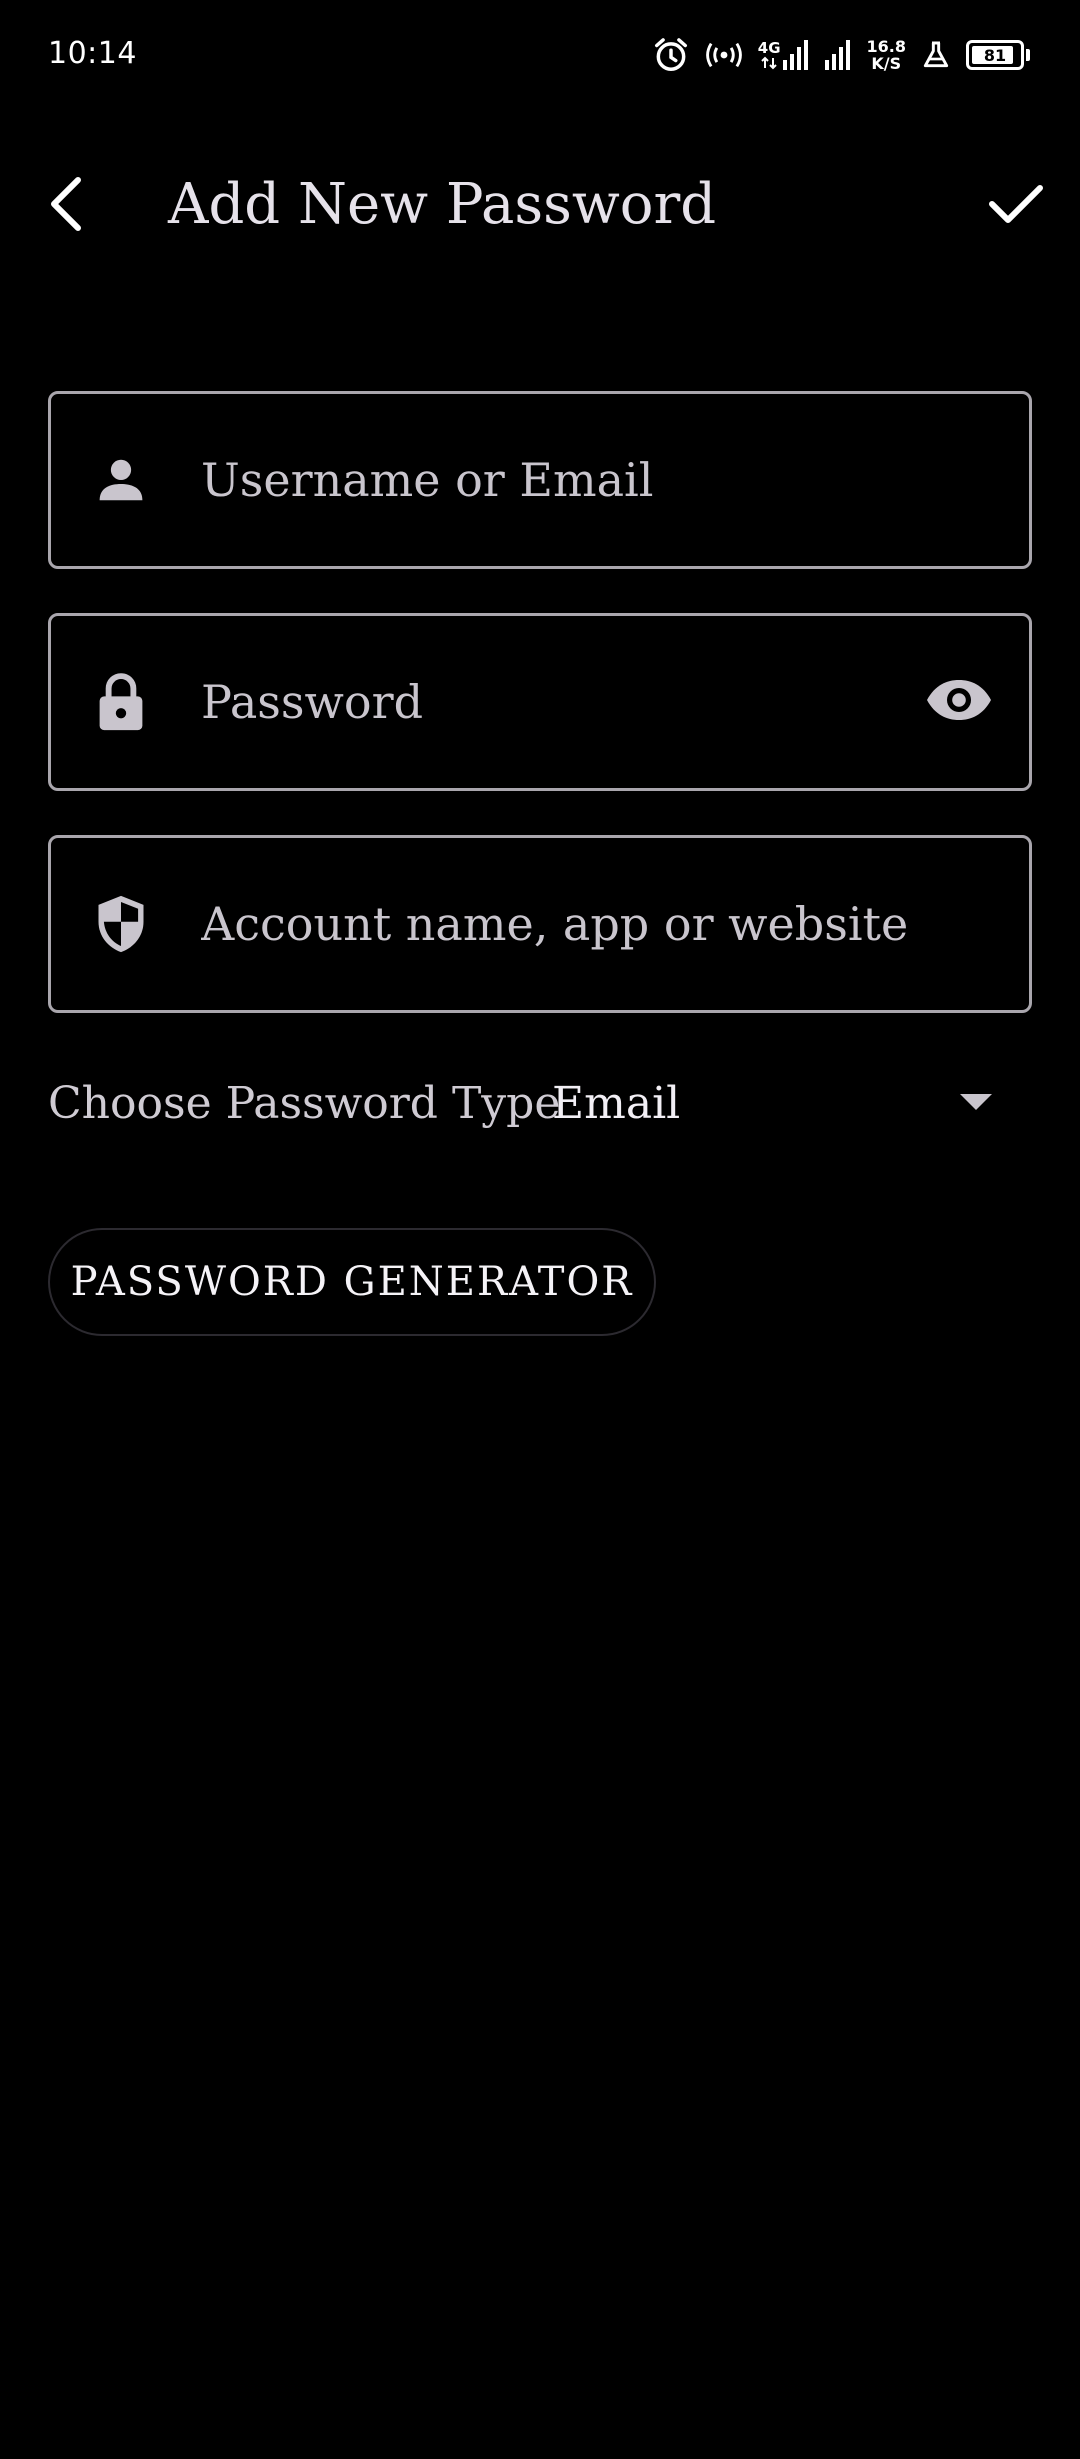 Image resolution: width=1080 pixels, height=2459 pixels. I want to click on save-button, so click(1016, 206).